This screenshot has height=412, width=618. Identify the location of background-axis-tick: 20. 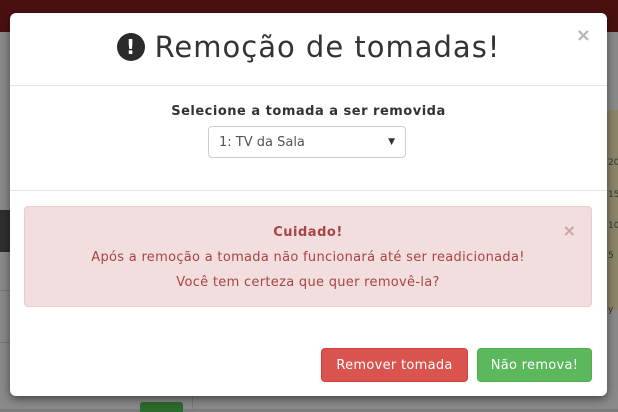
(613, 163).